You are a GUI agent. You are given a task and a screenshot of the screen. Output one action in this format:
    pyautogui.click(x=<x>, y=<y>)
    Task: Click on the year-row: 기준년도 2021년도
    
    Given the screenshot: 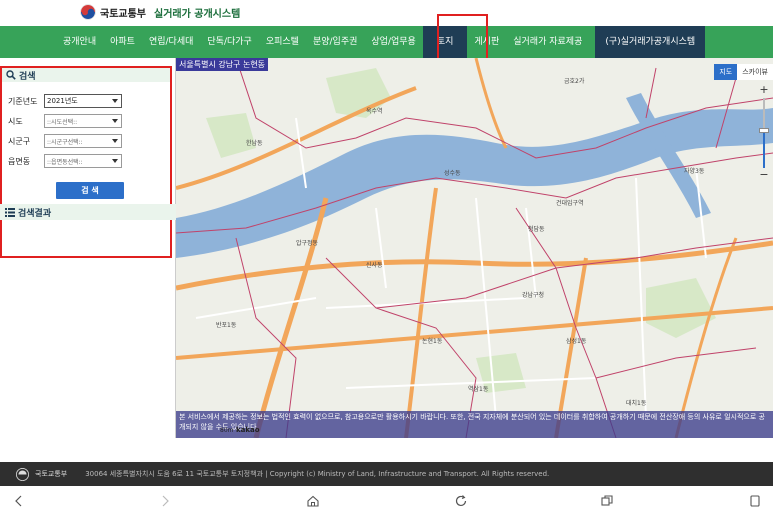 What is the action you would take?
    pyautogui.click(x=88, y=101)
    